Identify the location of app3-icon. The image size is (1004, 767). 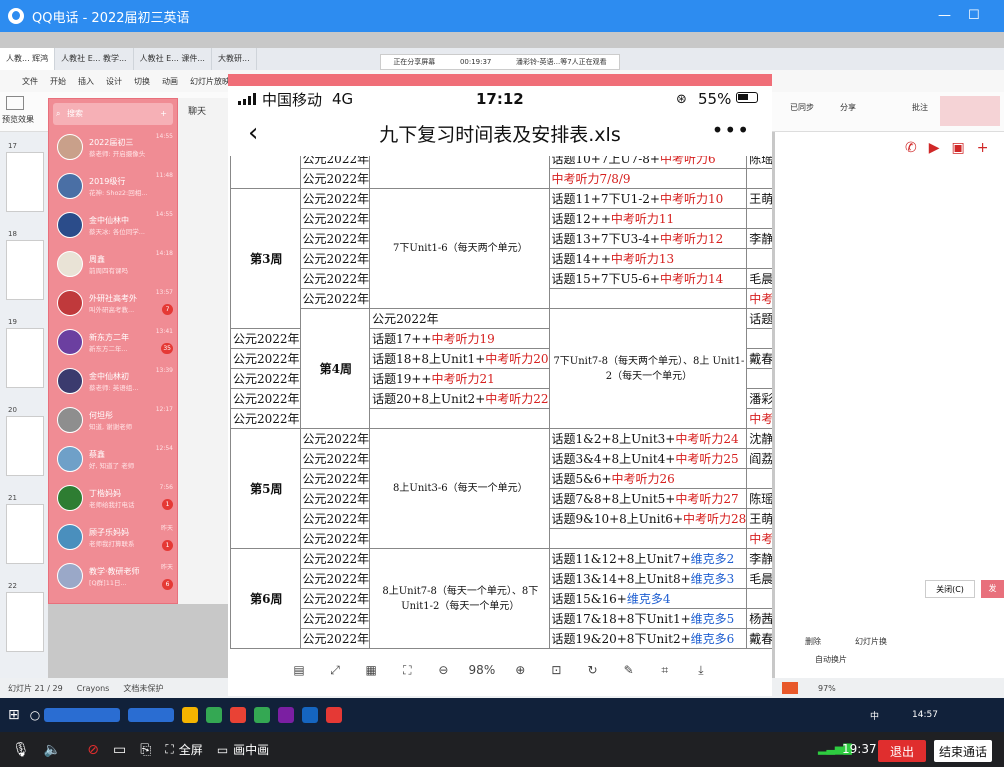
(310, 715).